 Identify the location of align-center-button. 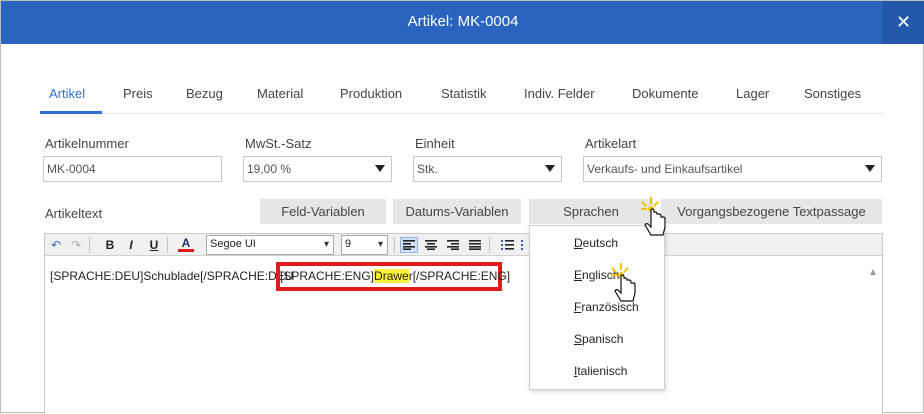
(431, 245).